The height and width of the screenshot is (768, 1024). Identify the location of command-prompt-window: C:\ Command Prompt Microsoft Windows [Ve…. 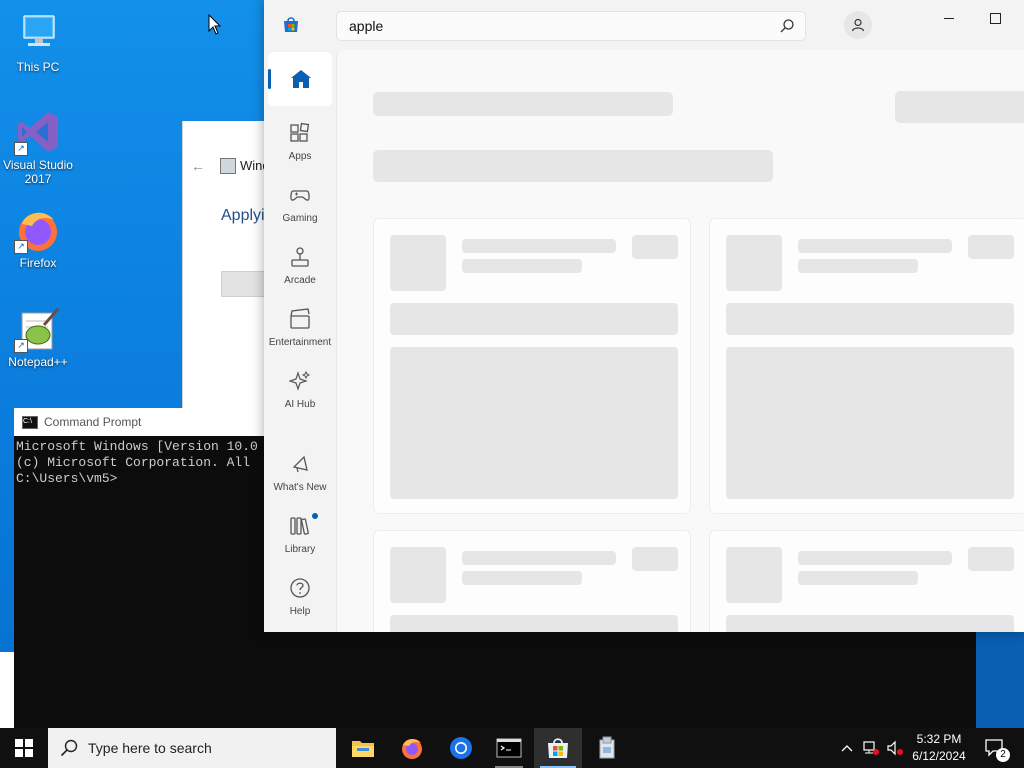
(144, 568).